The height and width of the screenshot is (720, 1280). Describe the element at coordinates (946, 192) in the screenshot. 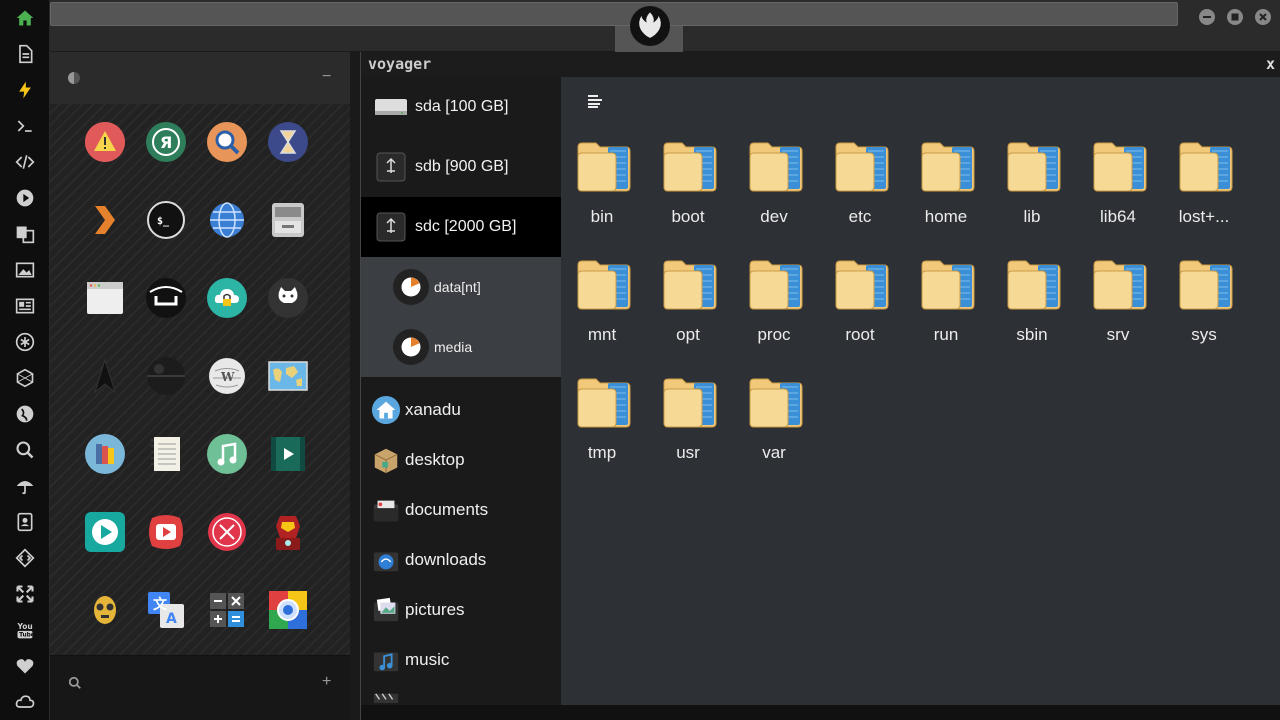

I see `folder-item: home` at that location.